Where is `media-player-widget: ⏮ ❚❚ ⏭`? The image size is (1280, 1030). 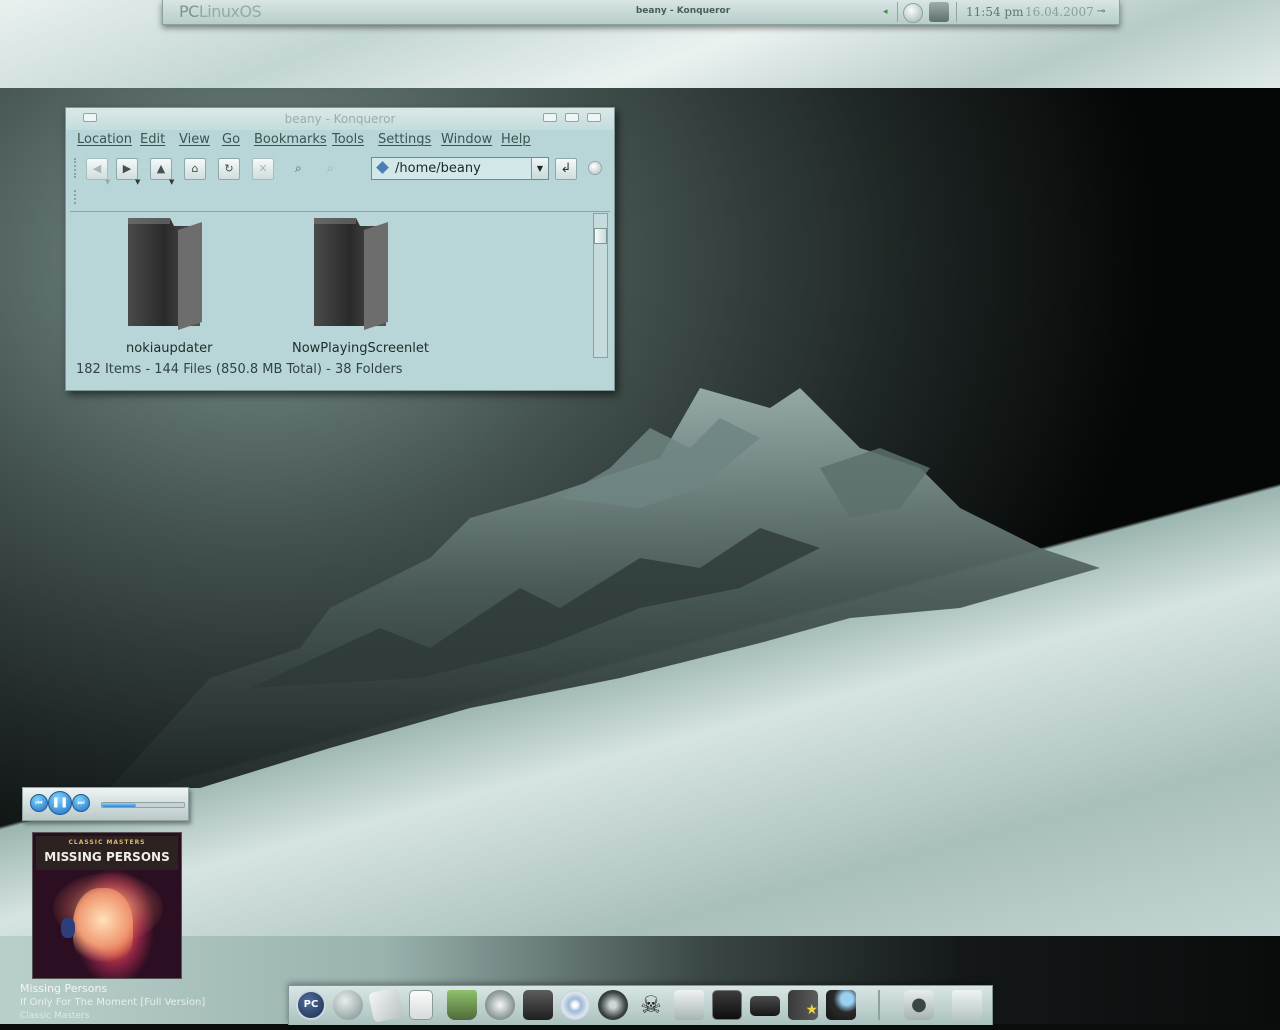
media-player-widget: ⏮ ❚❚ ⏭ is located at coordinates (105, 804).